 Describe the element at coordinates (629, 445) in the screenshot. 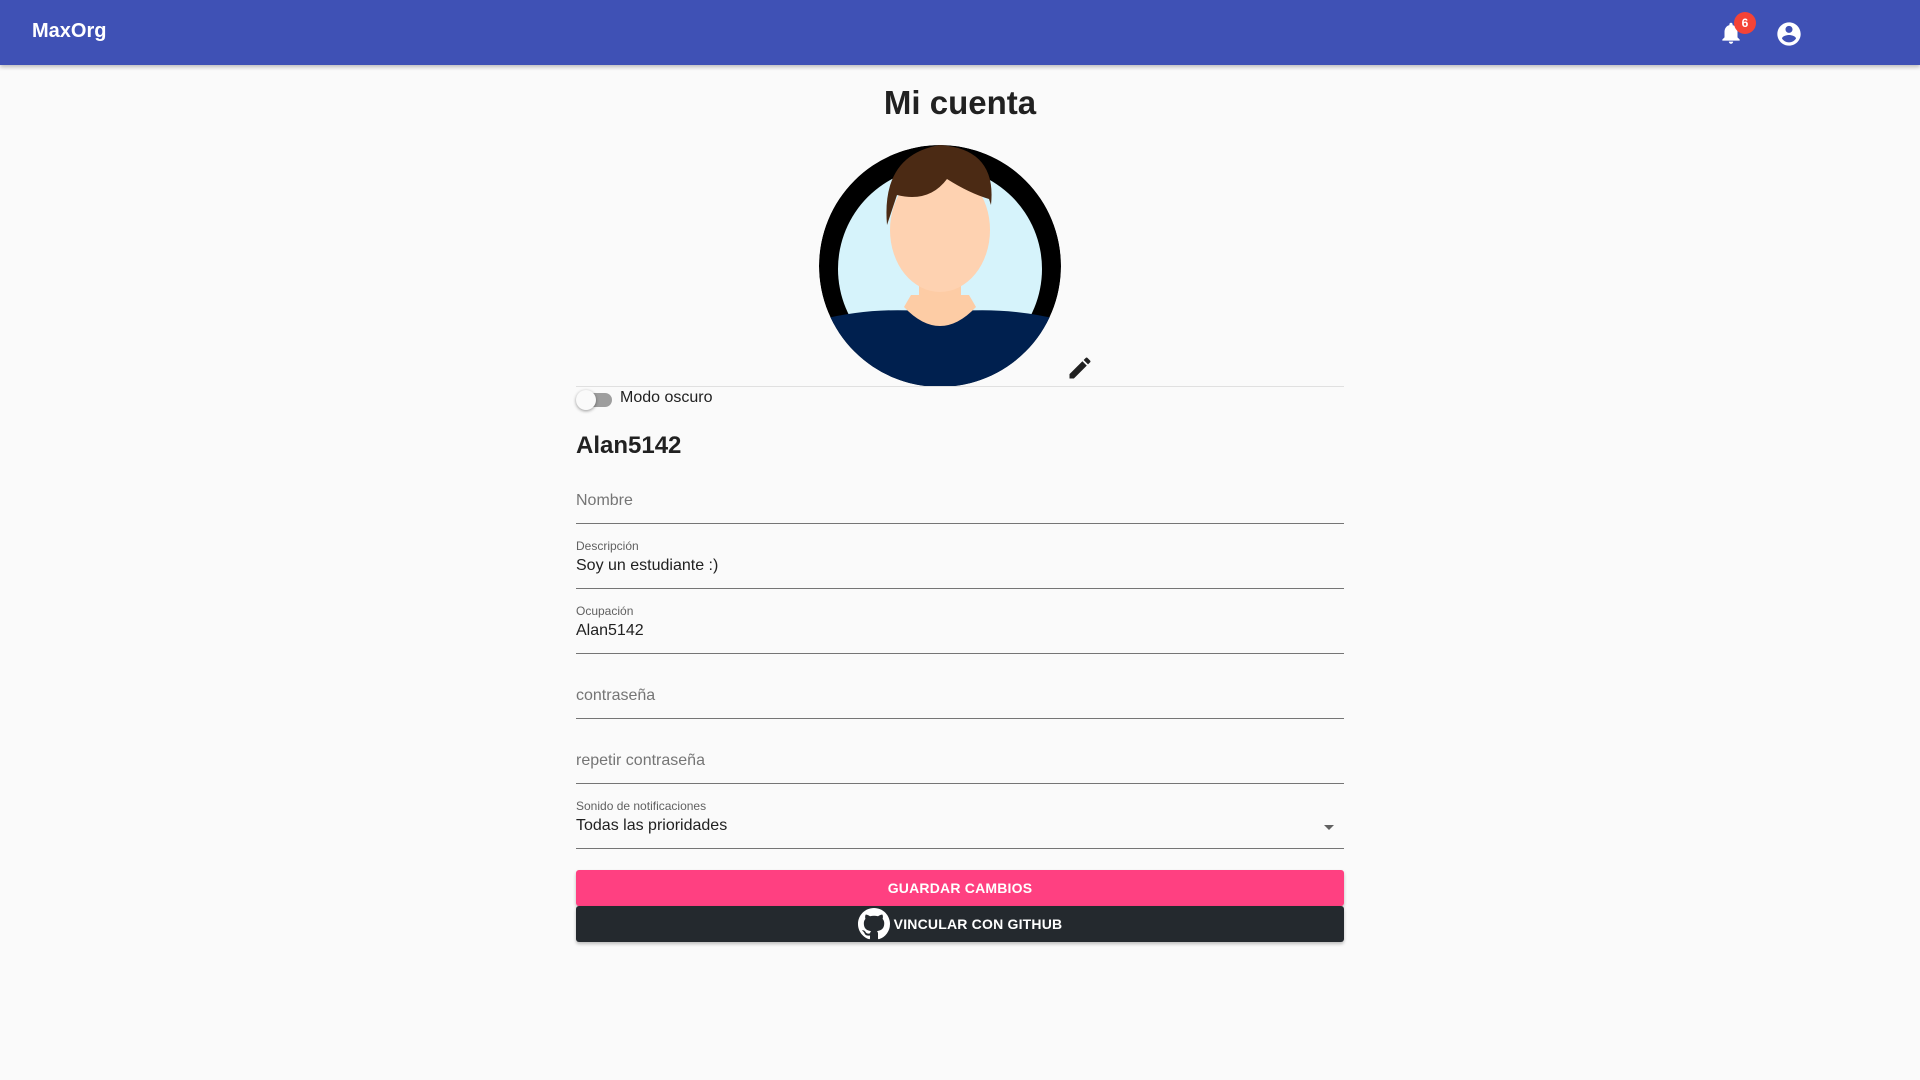

I see `username-heading: Alan5142` at that location.